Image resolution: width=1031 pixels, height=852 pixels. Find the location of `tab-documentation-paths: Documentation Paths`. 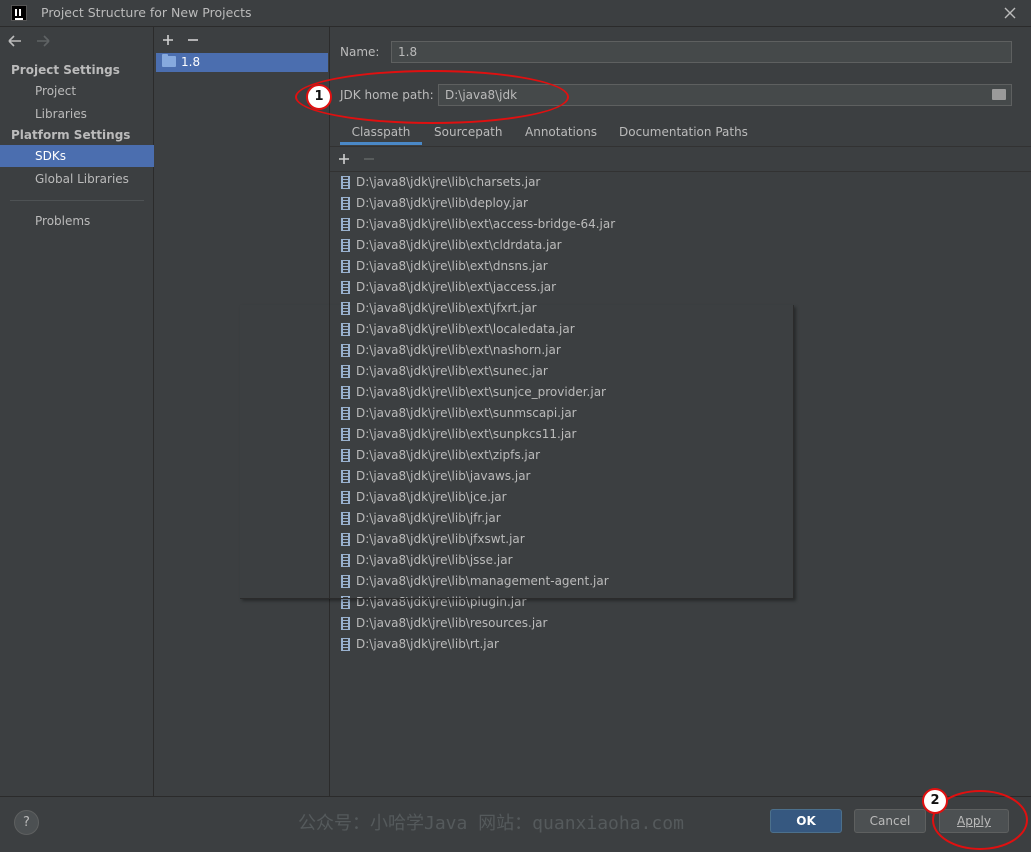

tab-documentation-paths: Documentation Paths is located at coordinates (683, 133).